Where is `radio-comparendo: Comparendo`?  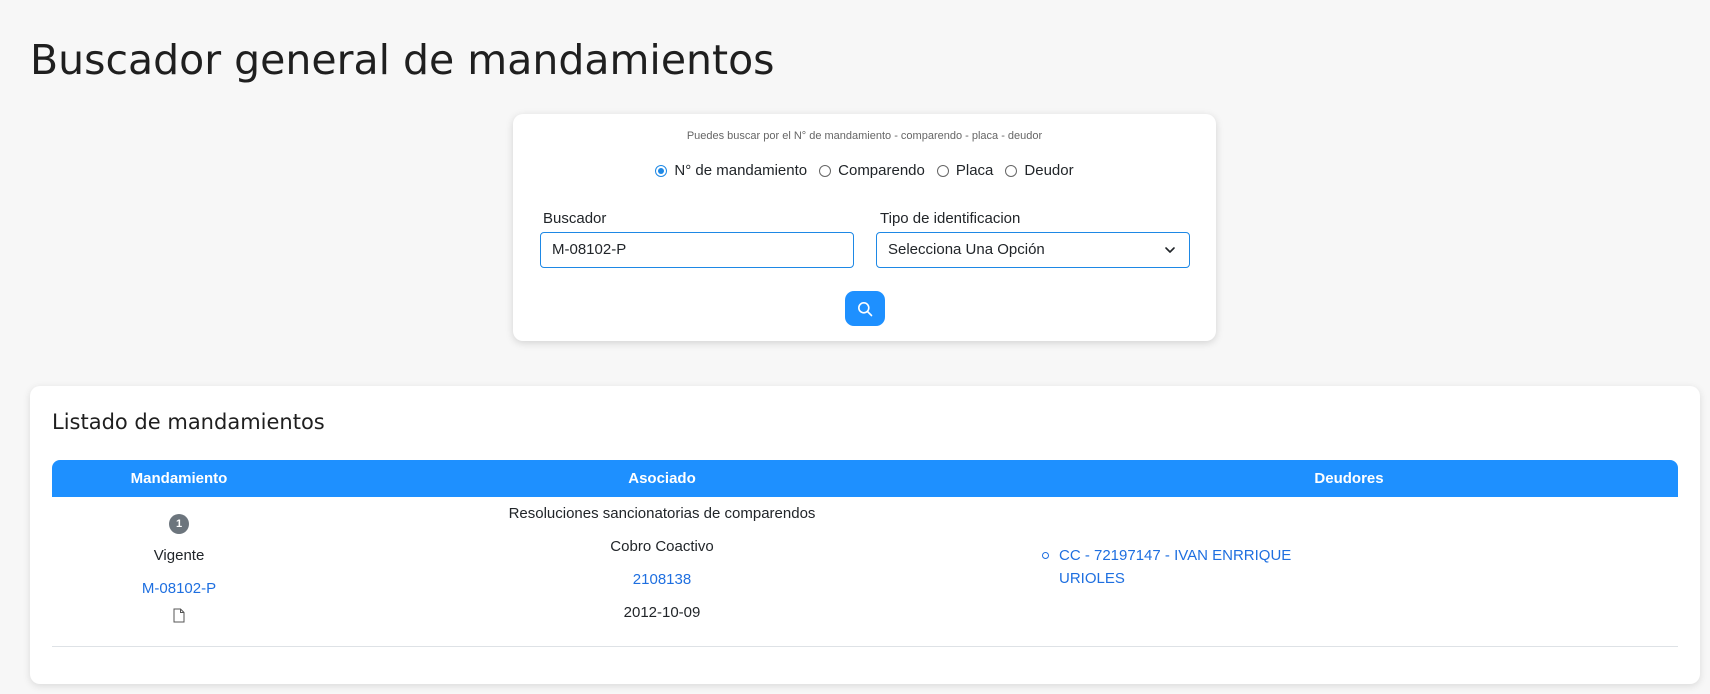 radio-comparendo: Comparendo is located at coordinates (872, 170).